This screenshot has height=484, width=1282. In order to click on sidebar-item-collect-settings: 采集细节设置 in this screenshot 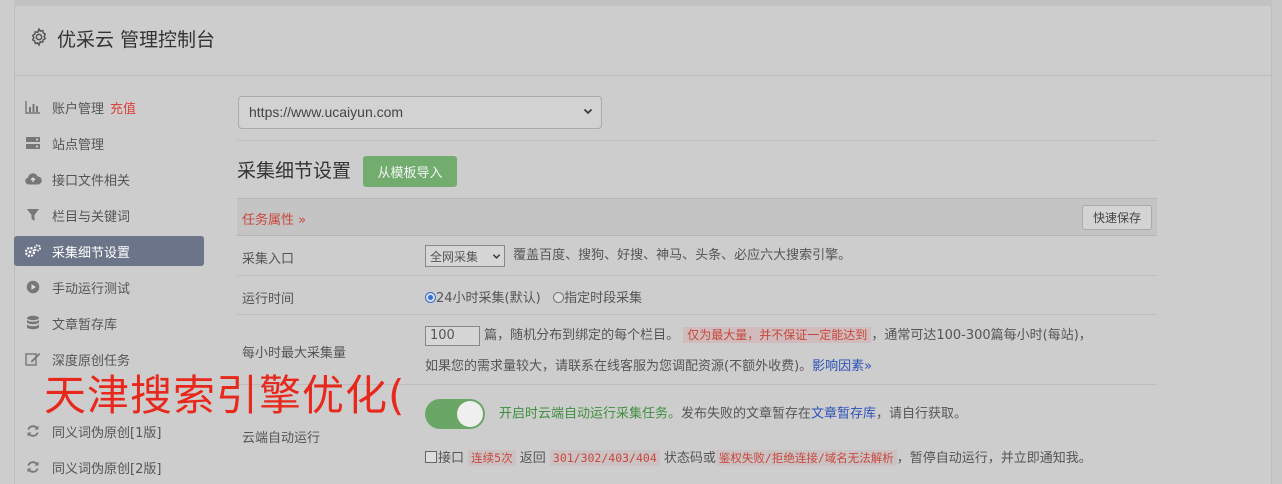, I will do `click(109, 251)`.